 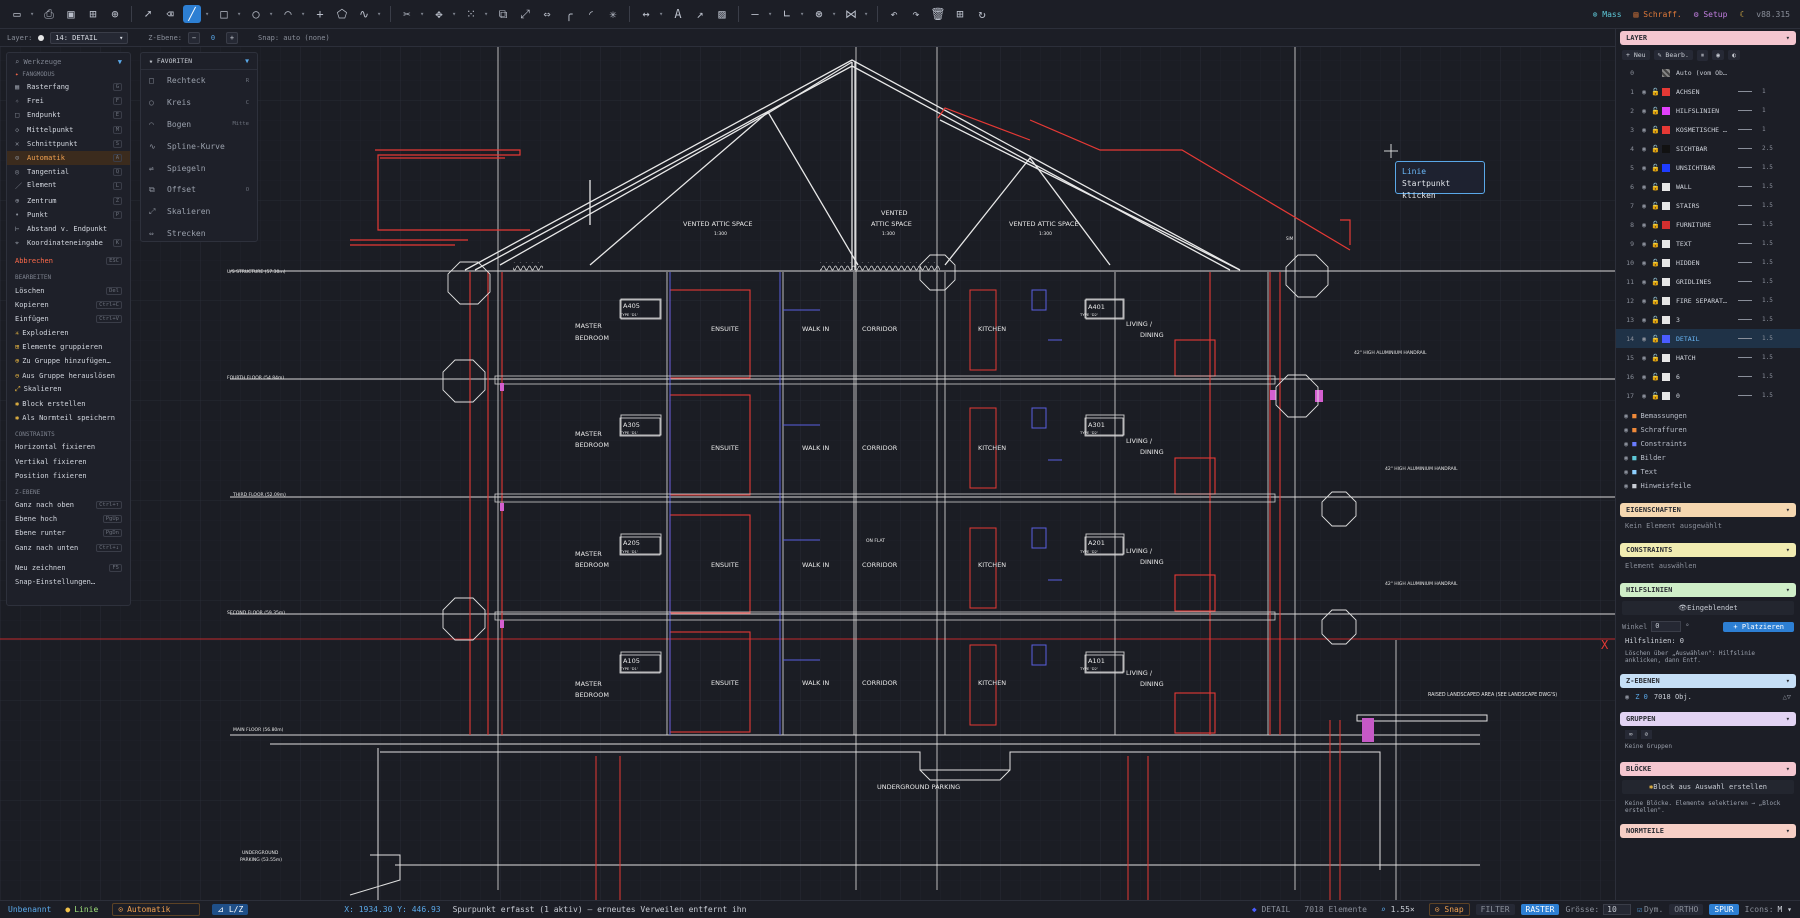 I want to click on dimension-icon: ↔, so click(x=646, y=14).